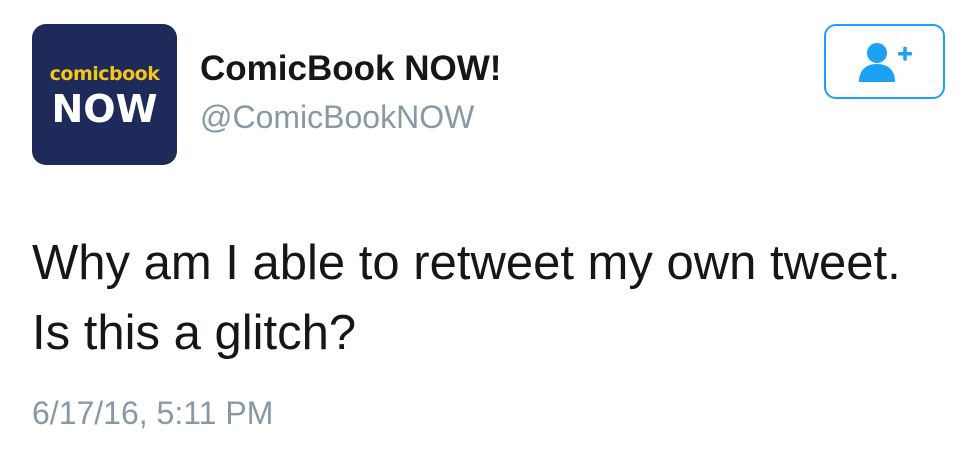 This screenshot has width=980, height=469. Describe the element at coordinates (104, 74) in the screenshot. I see `avatar-logo-text-top: comicbook` at that location.